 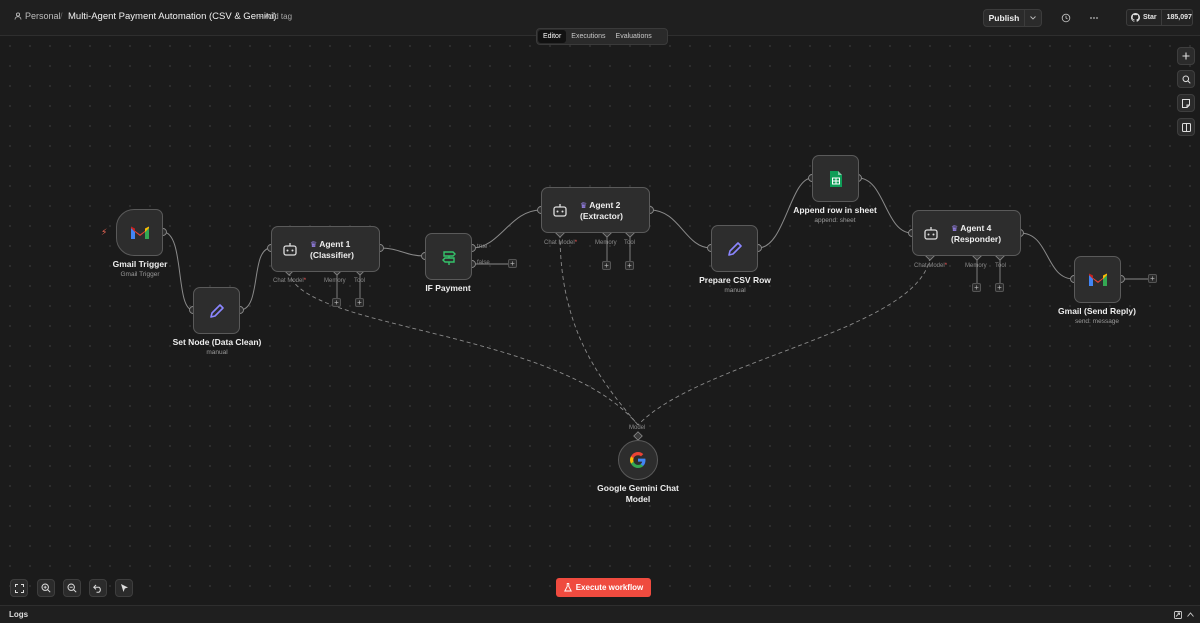 What do you see at coordinates (976, 227) in the screenshot?
I see `agent-title-line1: Agent 4` at bounding box center [976, 227].